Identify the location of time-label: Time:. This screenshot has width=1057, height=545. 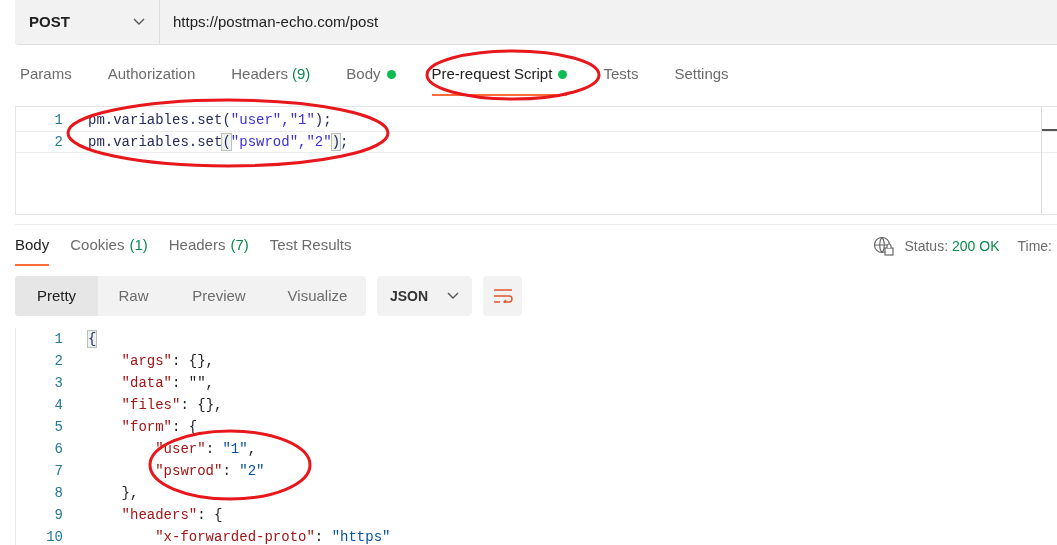
(1034, 246).